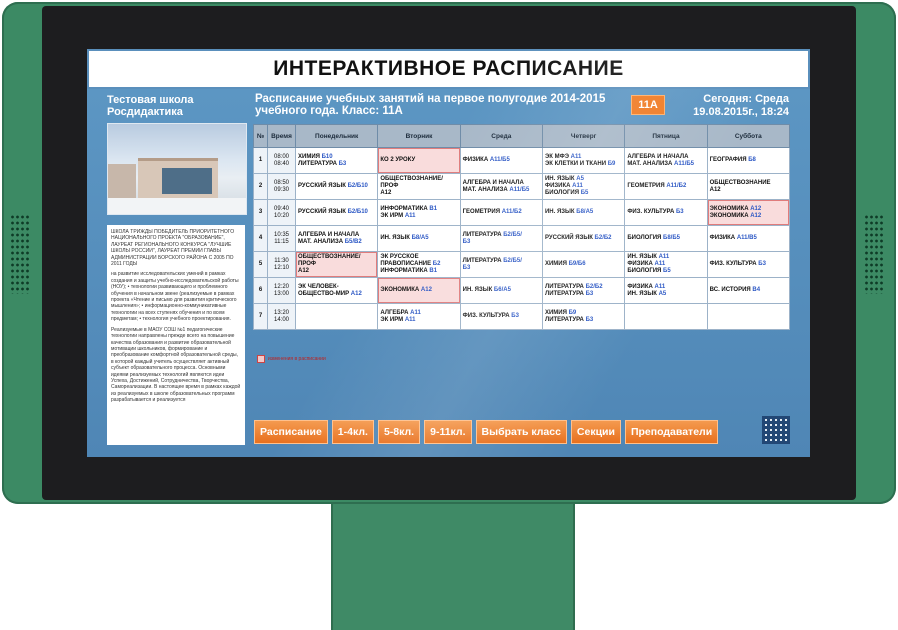  What do you see at coordinates (315, 156) in the screenshot?
I see `subject-entry: ХИМИЯ Б10` at bounding box center [315, 156].